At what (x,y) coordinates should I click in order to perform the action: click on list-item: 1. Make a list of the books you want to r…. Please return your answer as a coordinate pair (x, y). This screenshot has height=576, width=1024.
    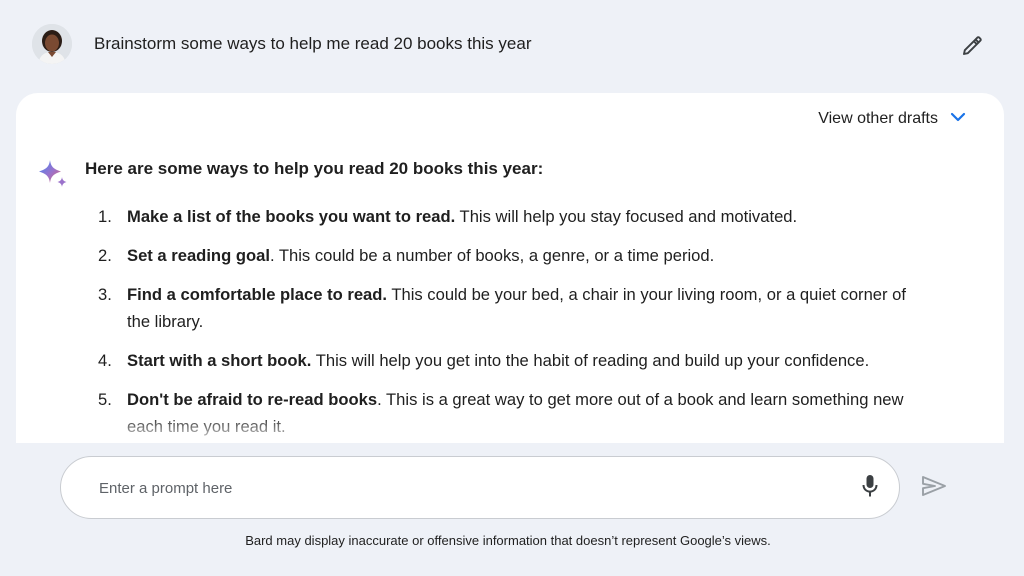
    Looking at the image, I should click on (508, 216).